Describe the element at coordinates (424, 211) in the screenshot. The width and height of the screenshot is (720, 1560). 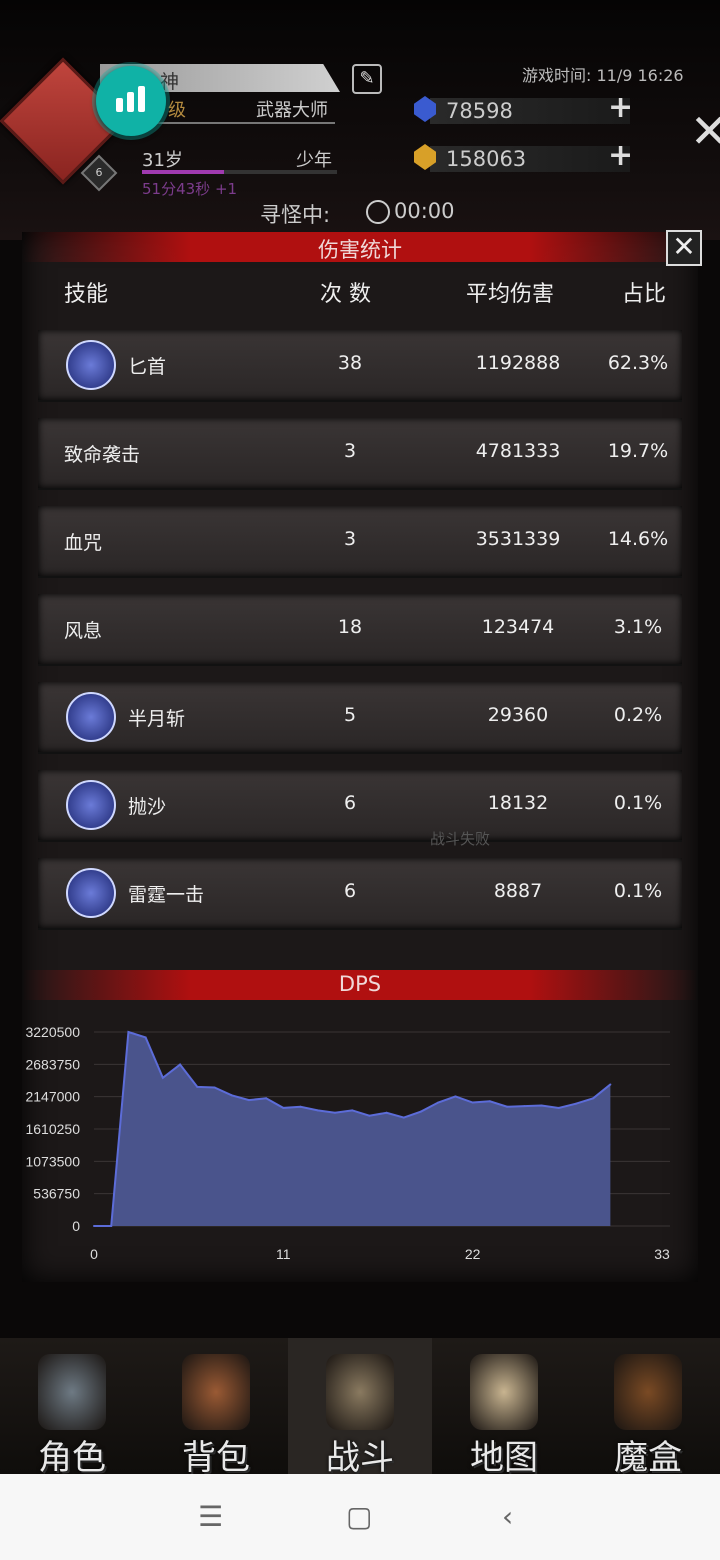
I see `search-timer: 00:00` at that location.